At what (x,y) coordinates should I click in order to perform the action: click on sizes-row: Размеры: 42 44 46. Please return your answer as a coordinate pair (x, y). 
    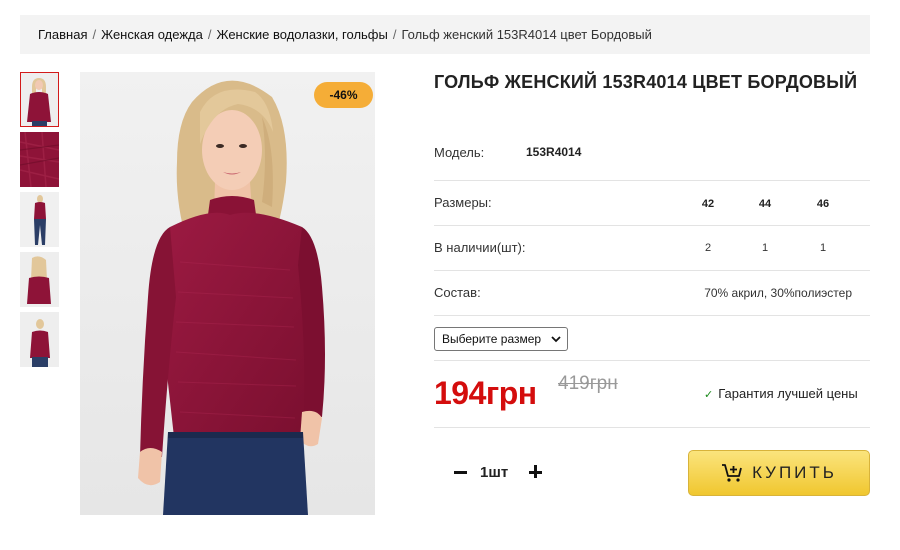
    Looking at the image, I should click on (652, 203).